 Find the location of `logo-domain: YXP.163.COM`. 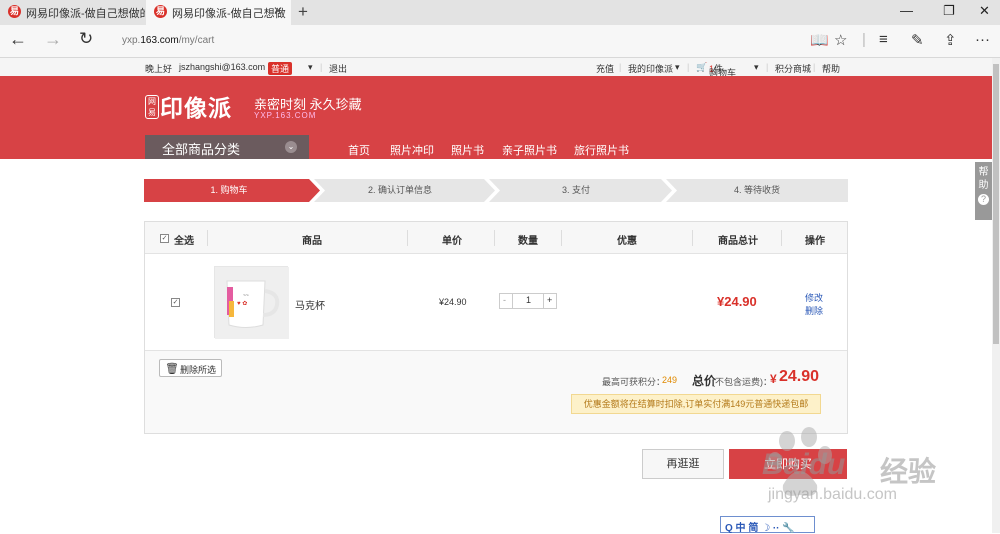

logo-domain: YXP.163.COM is located at coordinates (285, 115).